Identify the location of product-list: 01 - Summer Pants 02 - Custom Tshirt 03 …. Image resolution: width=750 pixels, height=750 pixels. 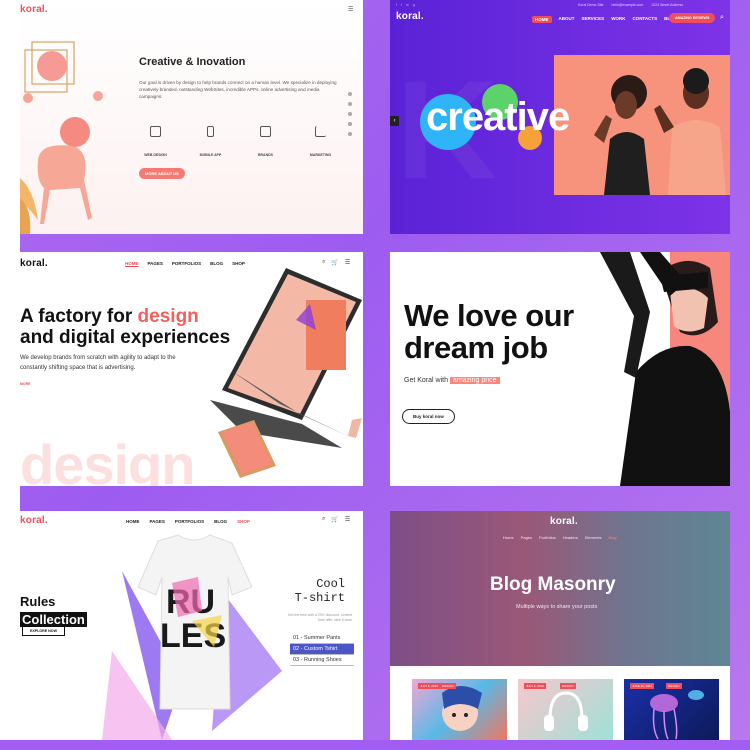
(322, 649).